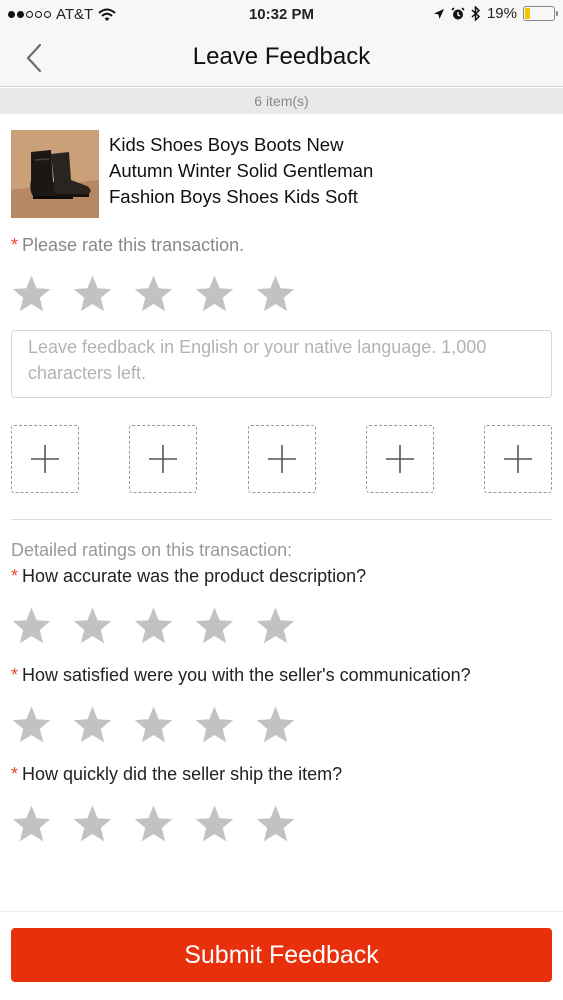 The height and width of the screenshot is (1000, 563). I want to click on boots-image, so click(55, 174).